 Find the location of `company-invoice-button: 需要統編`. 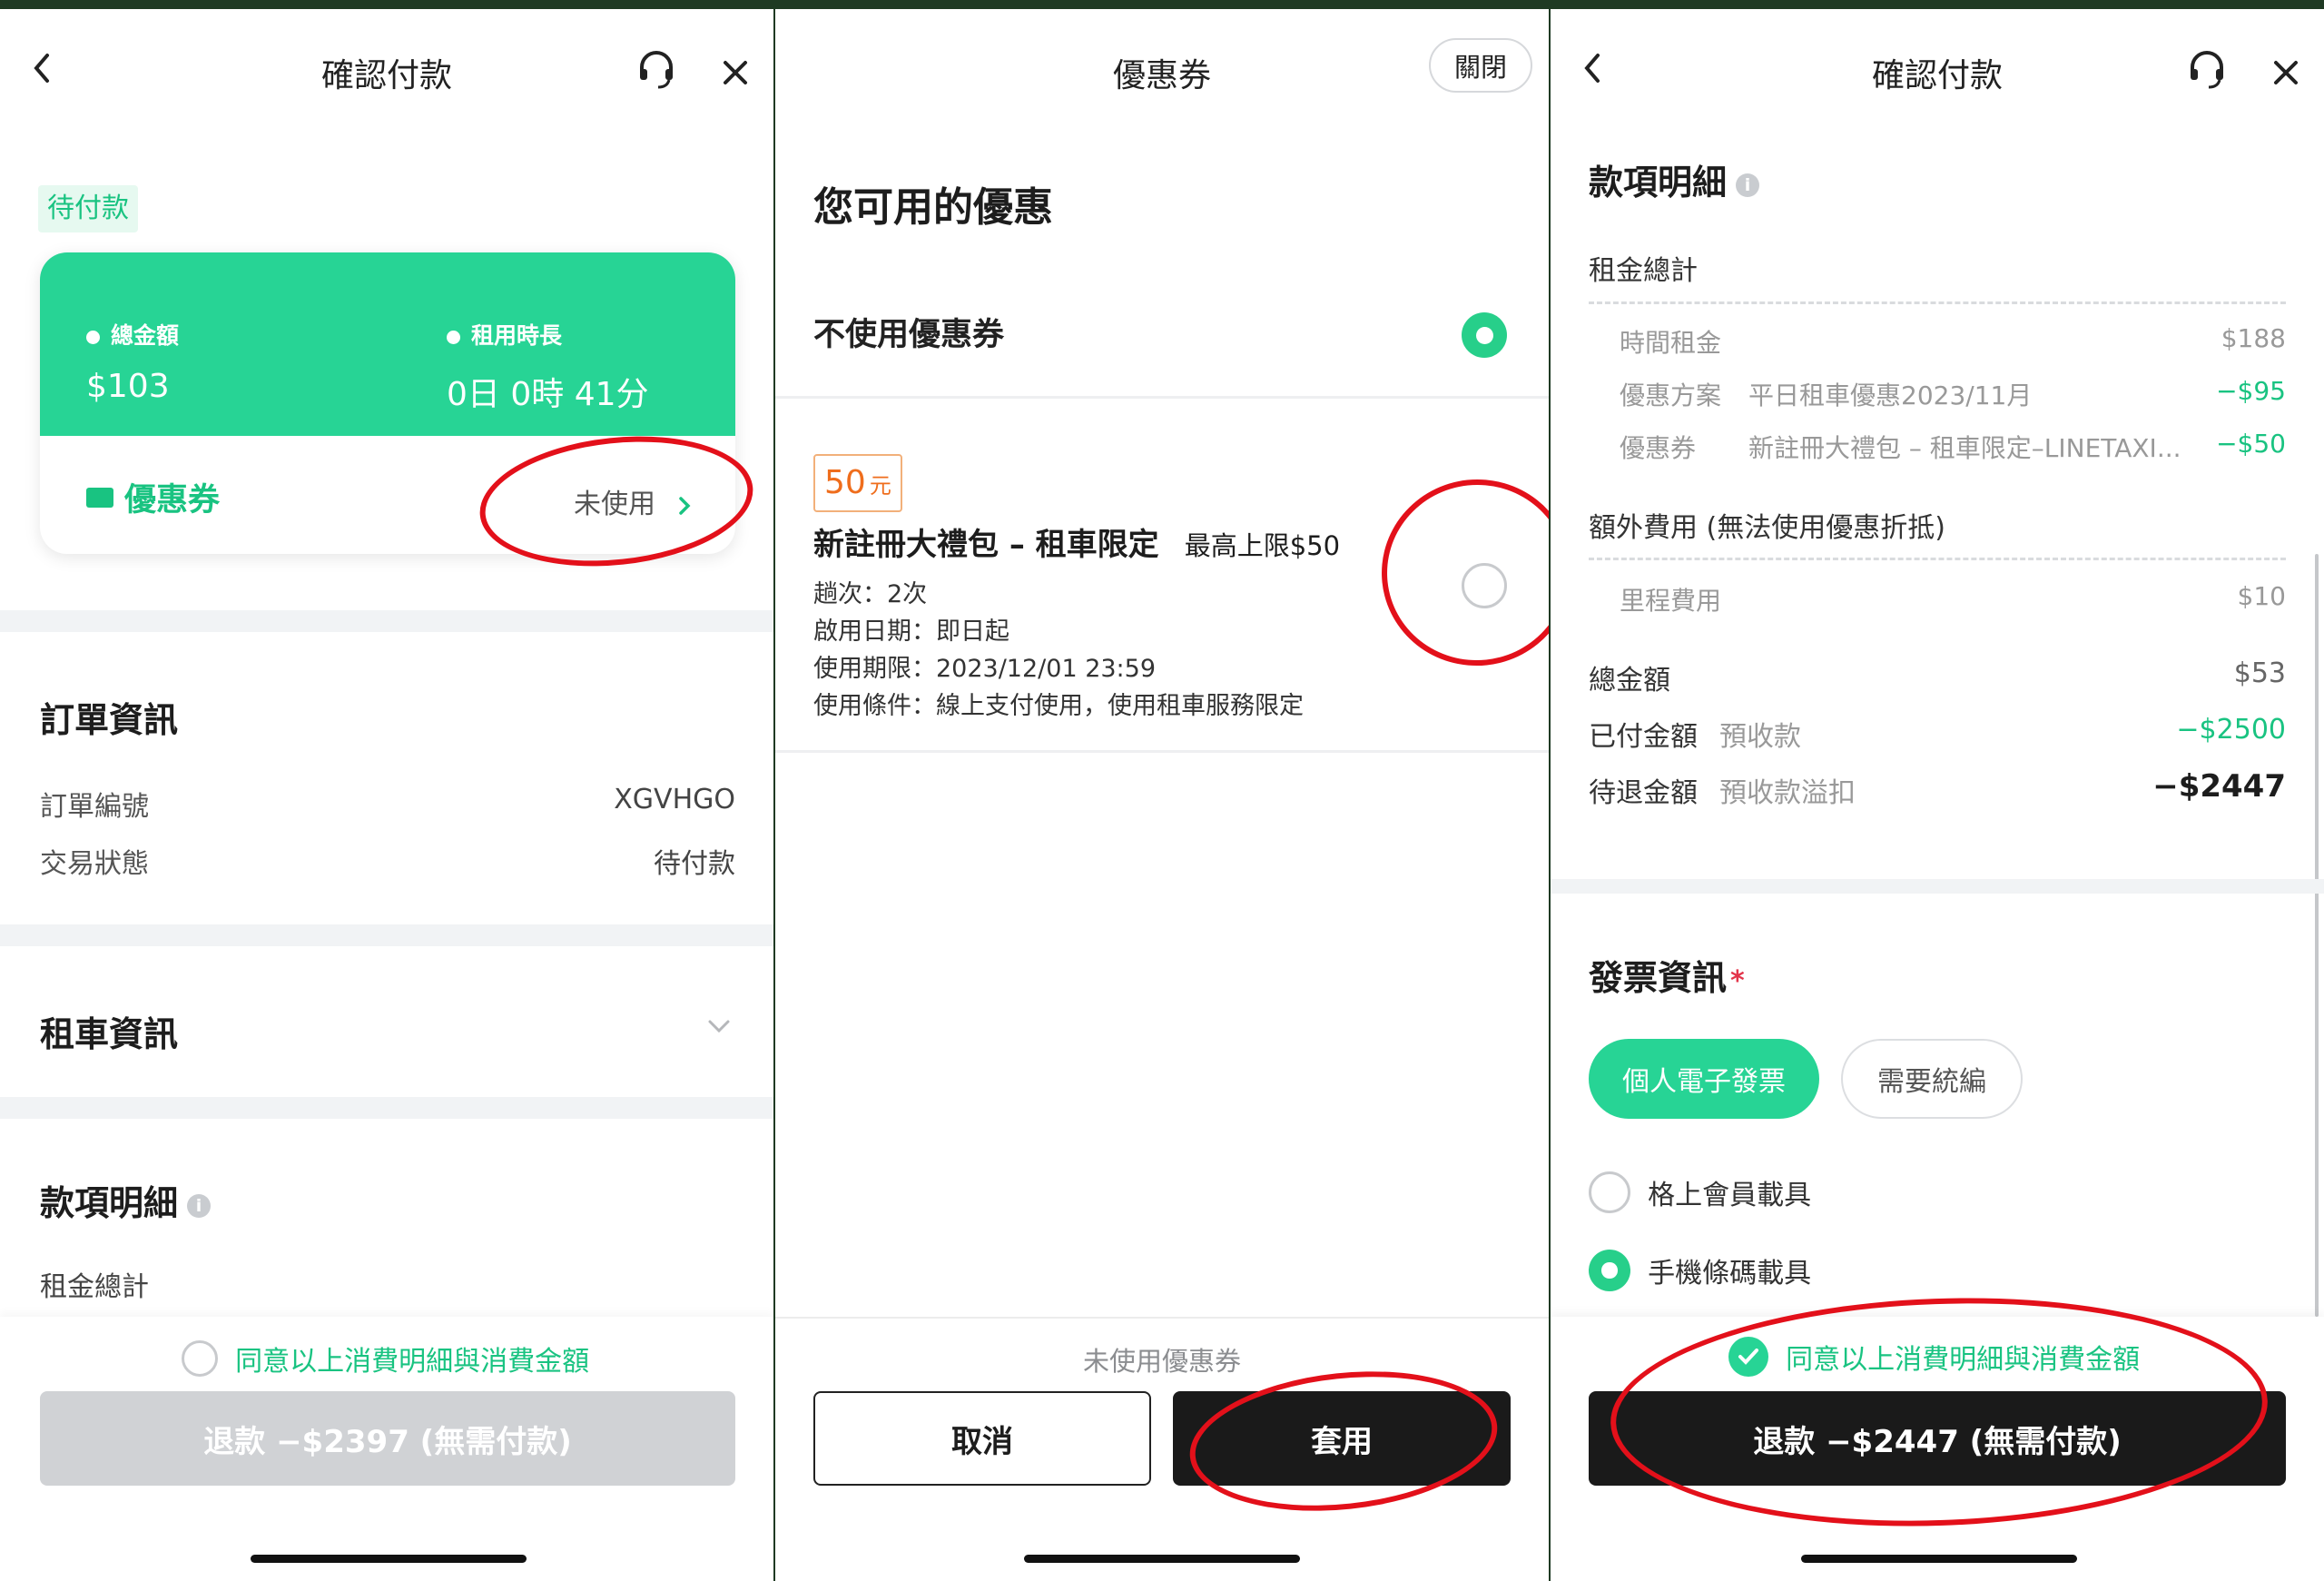

company-invoice-button: 需要統編 is located at coordinates (1932, 1079).